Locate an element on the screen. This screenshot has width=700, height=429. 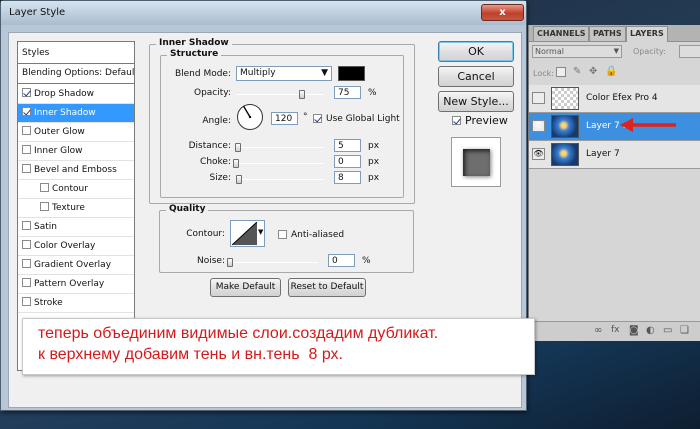
size-slider is located at coordinates (280, 179).